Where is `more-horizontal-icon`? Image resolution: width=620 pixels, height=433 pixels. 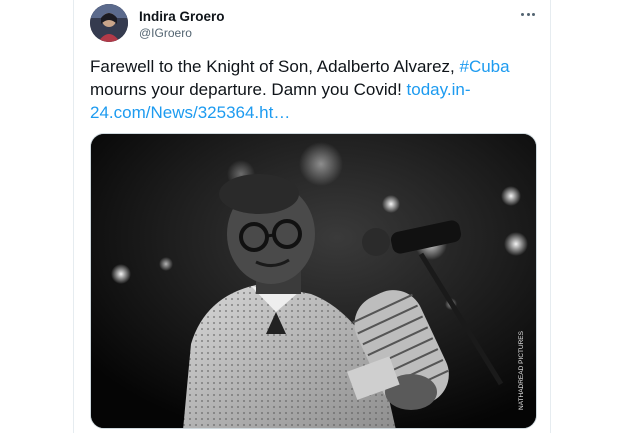 more-horizontal-icon is located at coordinates (523, 14).